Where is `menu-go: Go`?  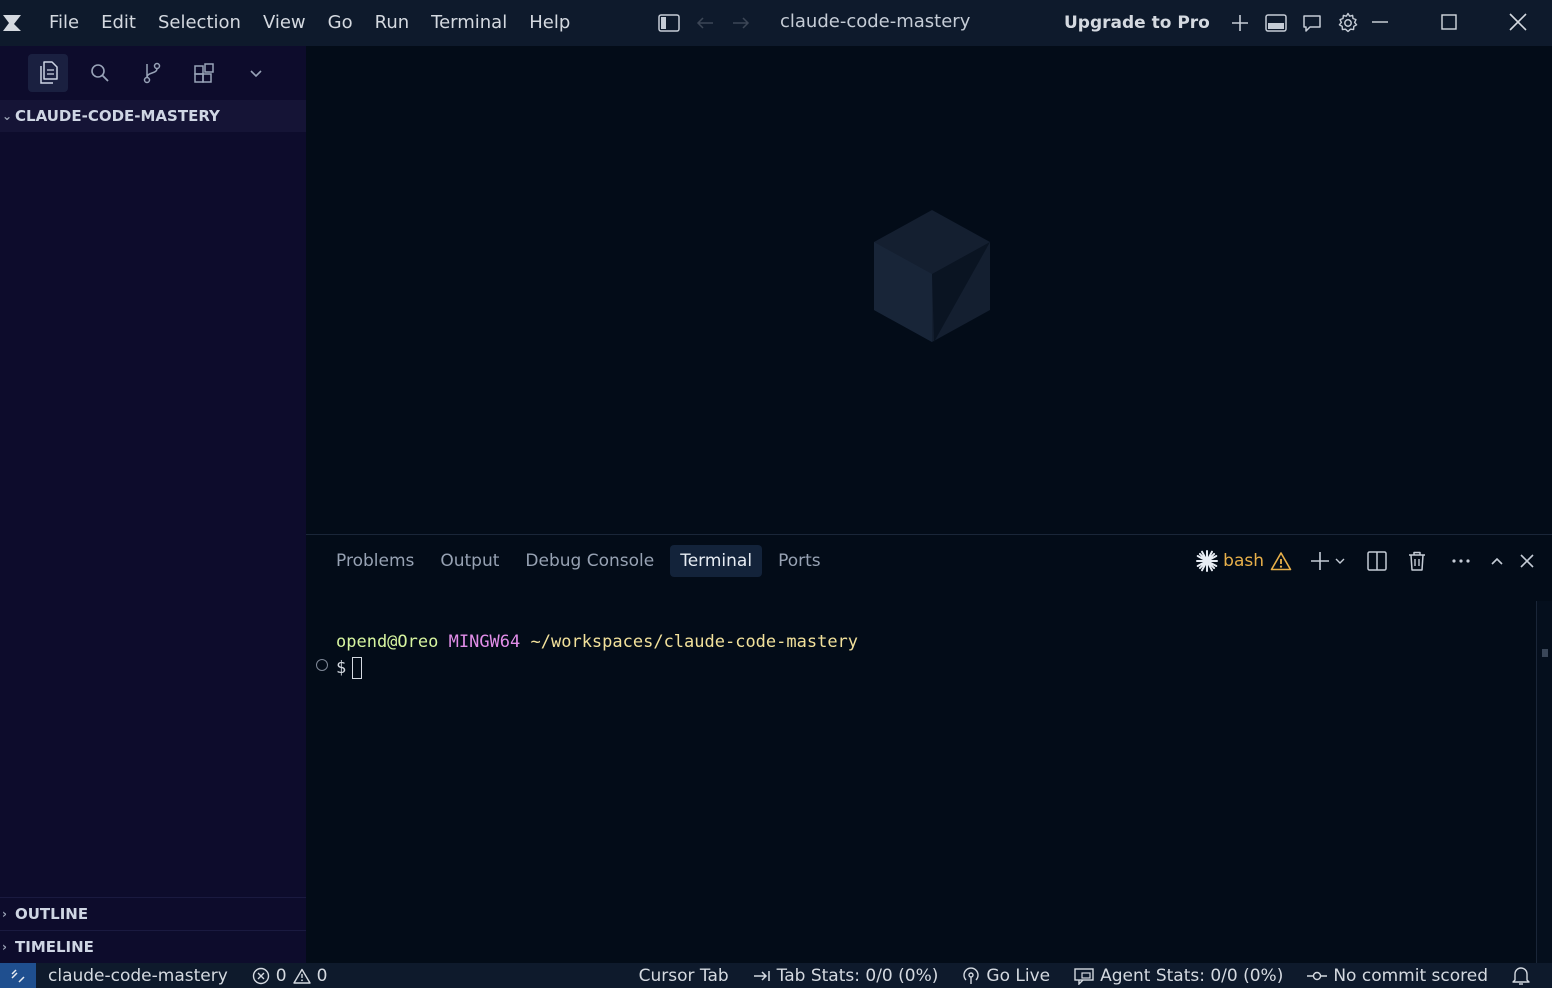 menu-go: Go is located at coordinates (340, 23).